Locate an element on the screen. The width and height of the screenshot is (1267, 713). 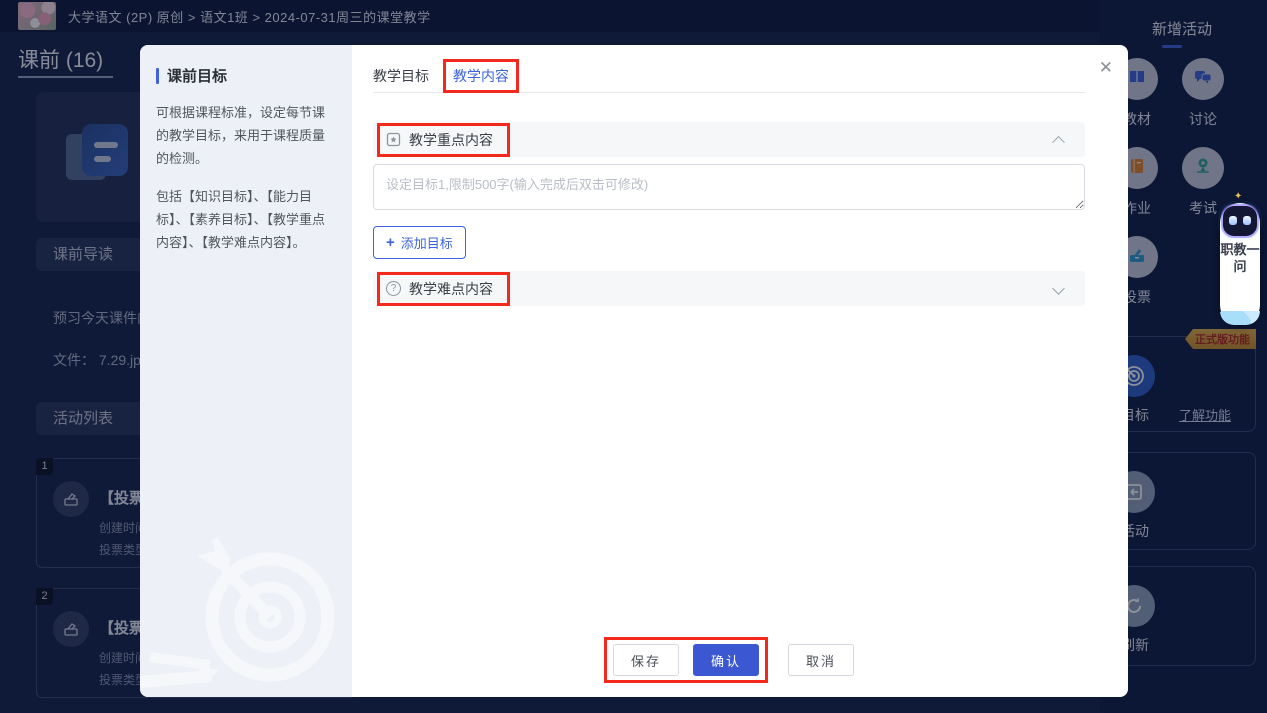
modal-tabs: 教学目标 教学内容 is located at coordinates (729, 75).